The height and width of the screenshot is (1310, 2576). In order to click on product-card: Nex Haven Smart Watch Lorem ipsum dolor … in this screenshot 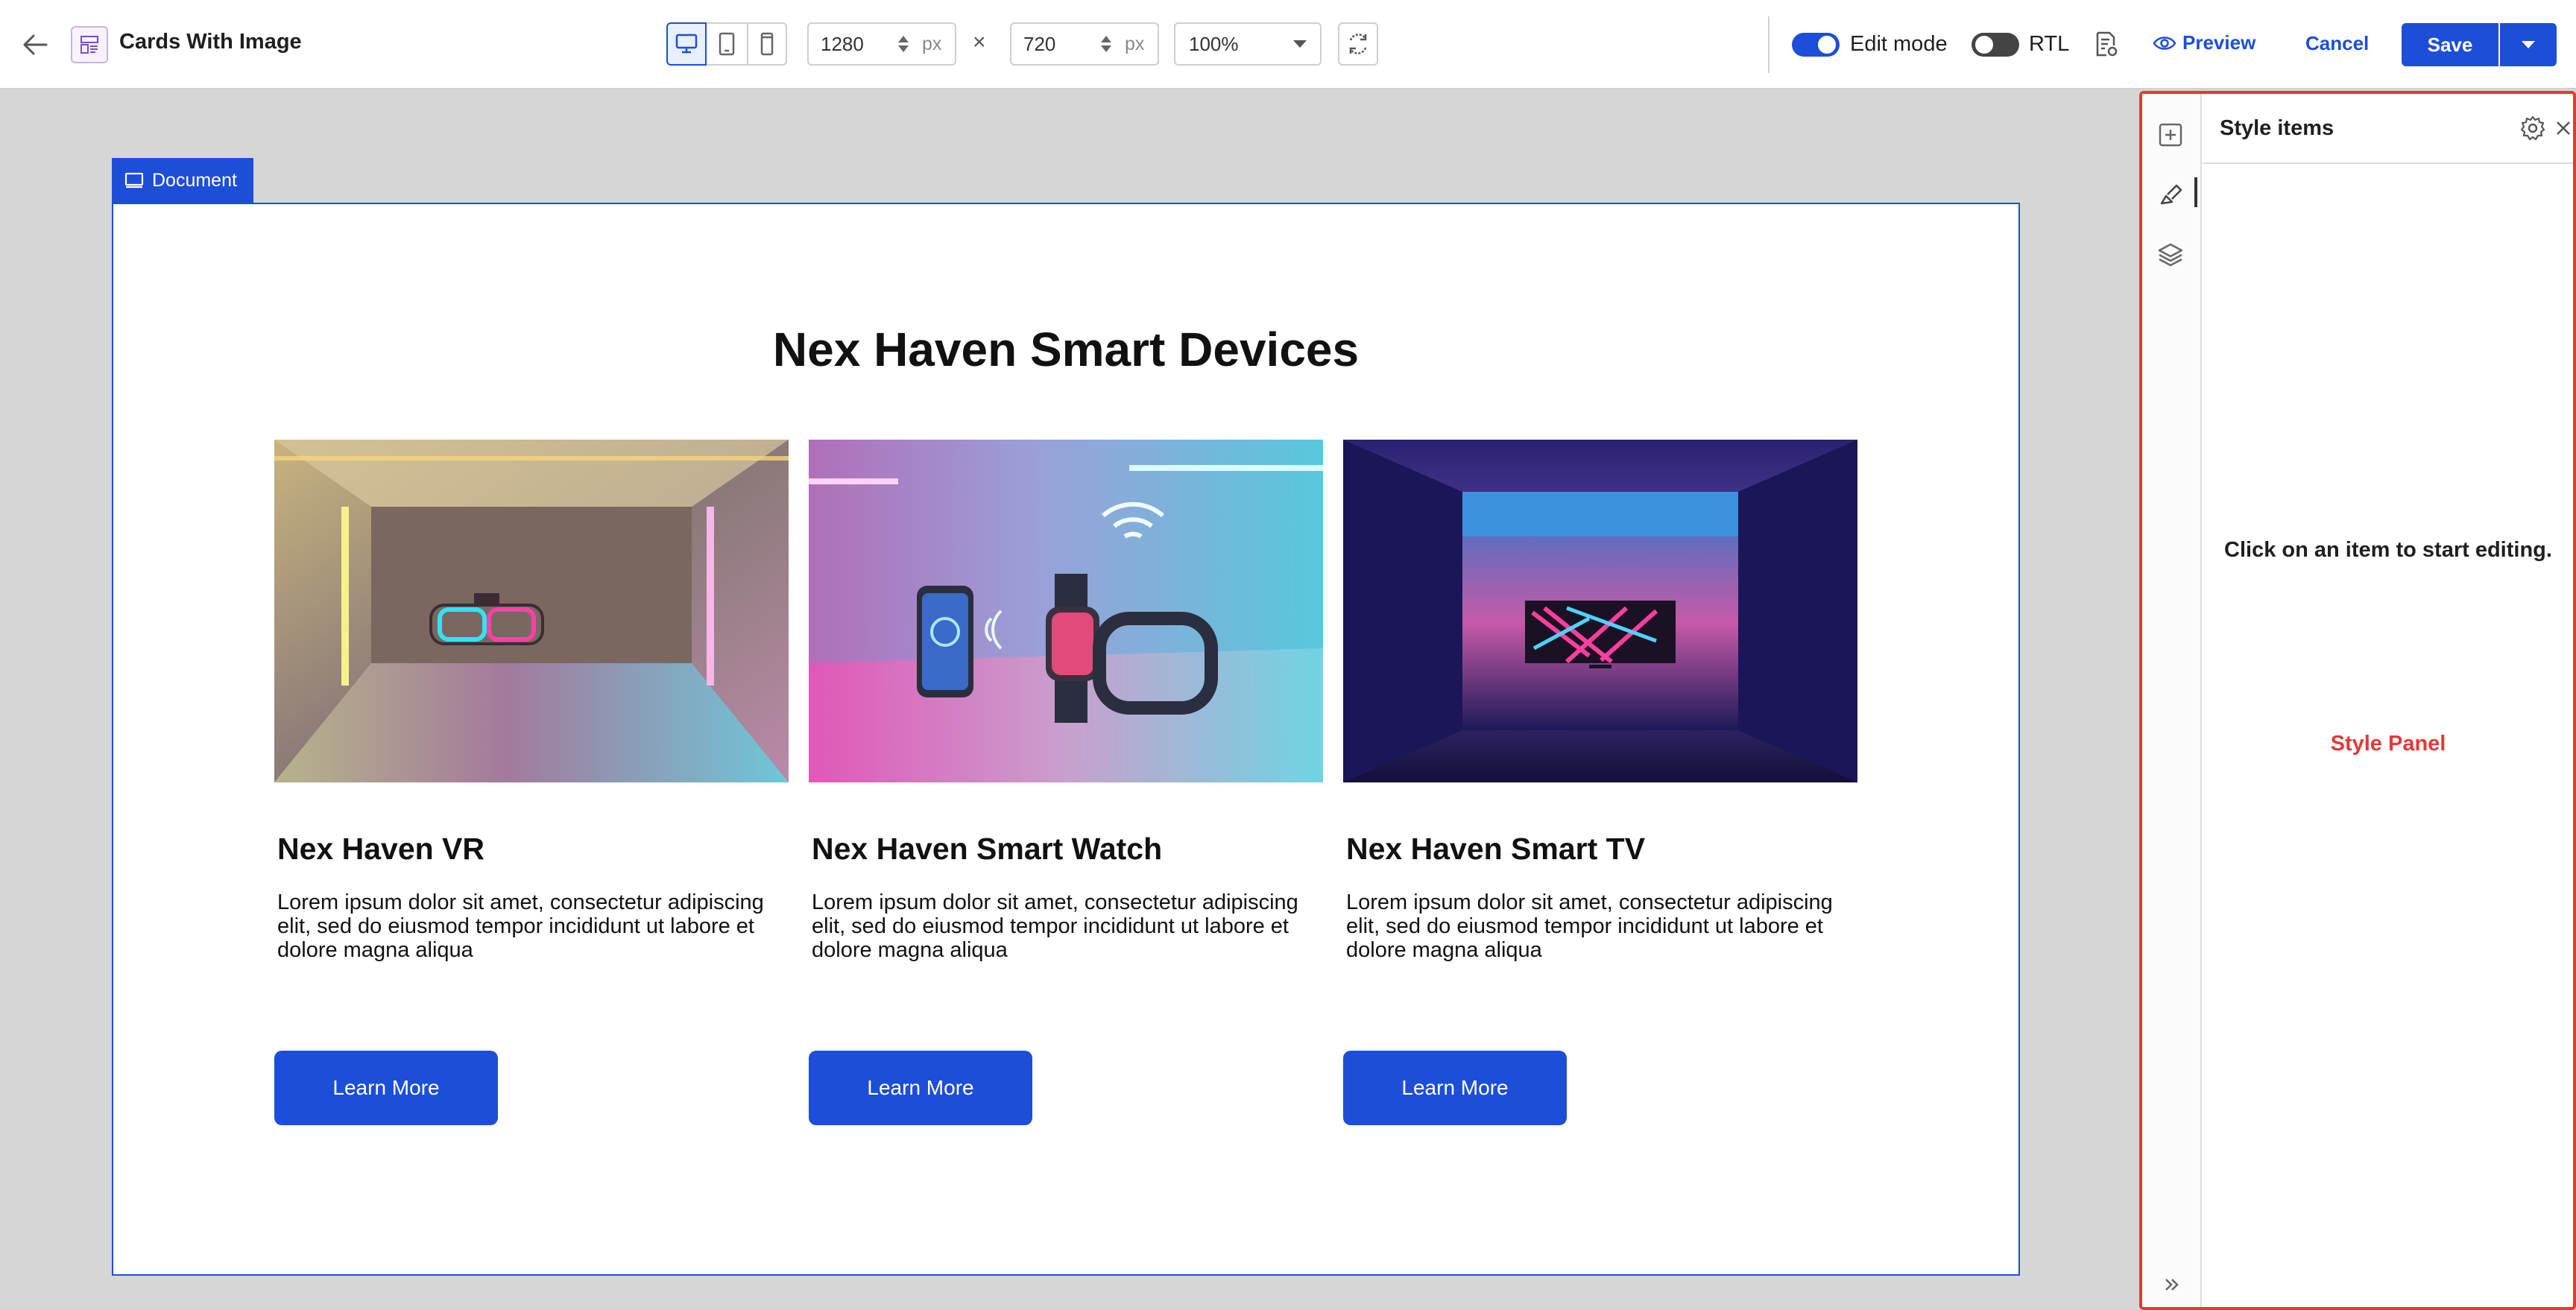, I will do `click(1066, 812)`.